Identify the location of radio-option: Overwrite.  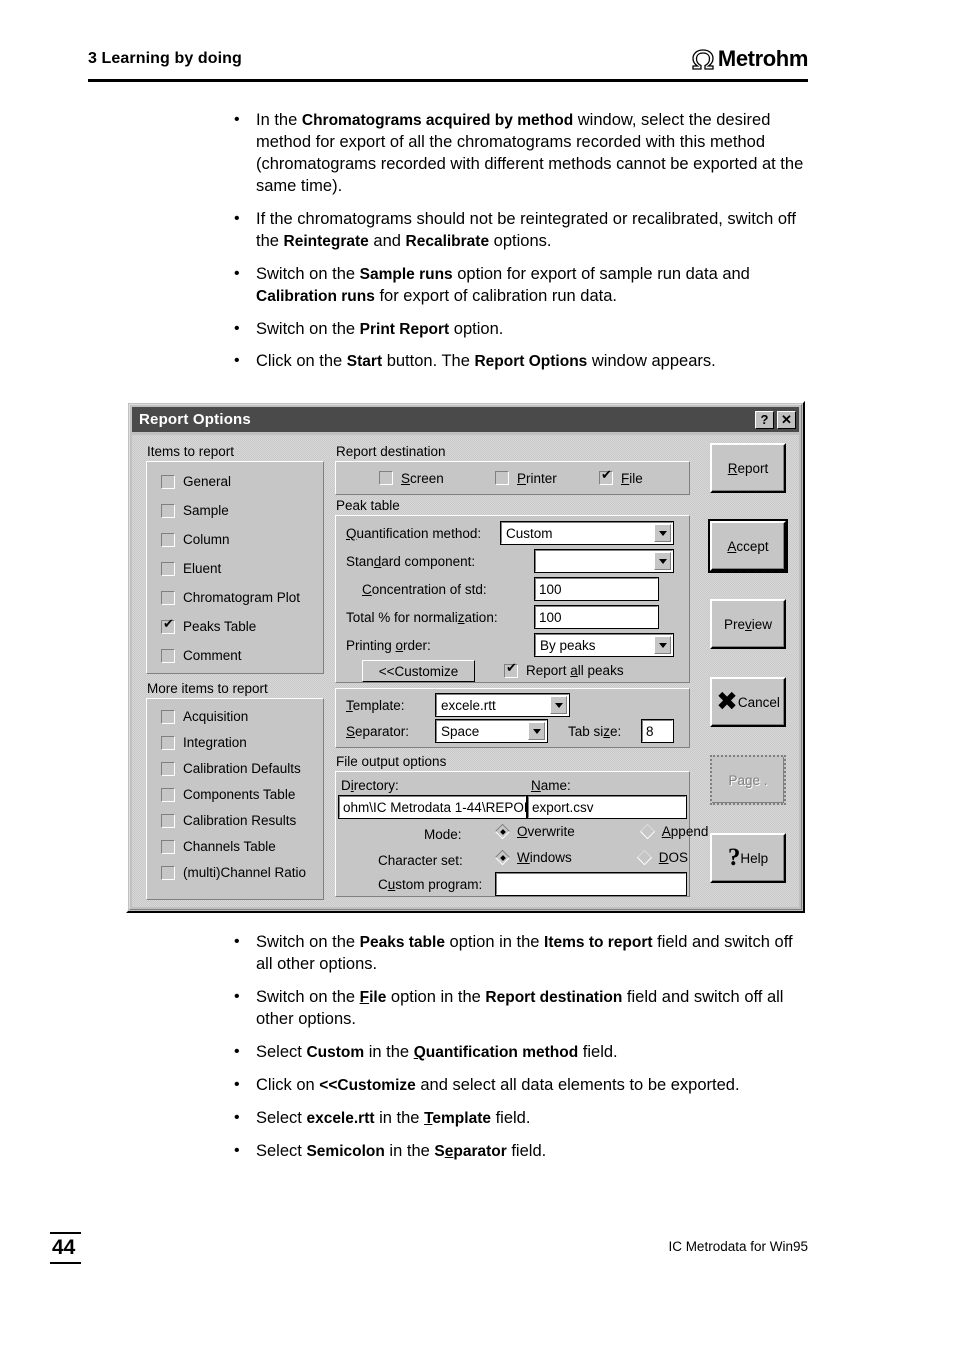
(534, 831).